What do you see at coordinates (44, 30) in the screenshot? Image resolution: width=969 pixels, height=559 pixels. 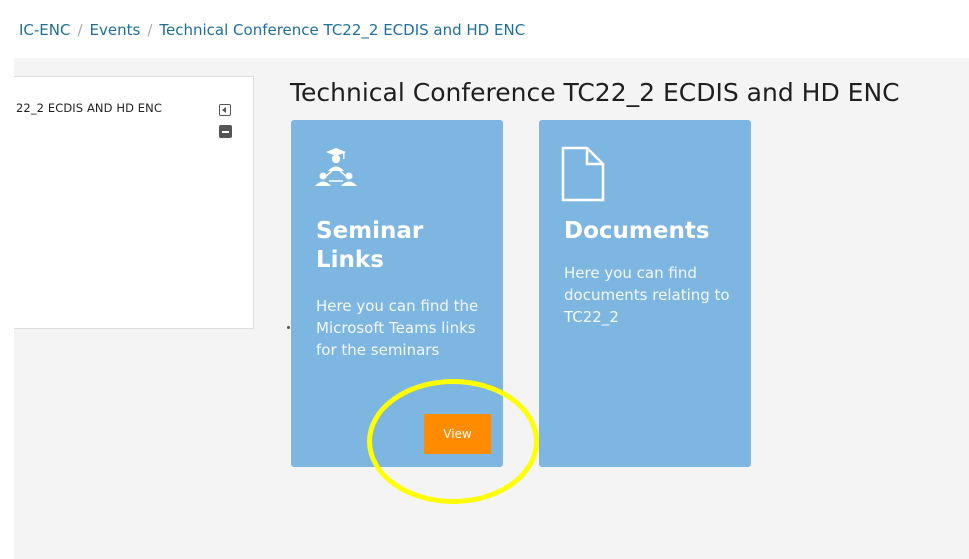 I see `breadcrumb-item-ic-enc: IC-ENC` at bounding box center [44, 30].